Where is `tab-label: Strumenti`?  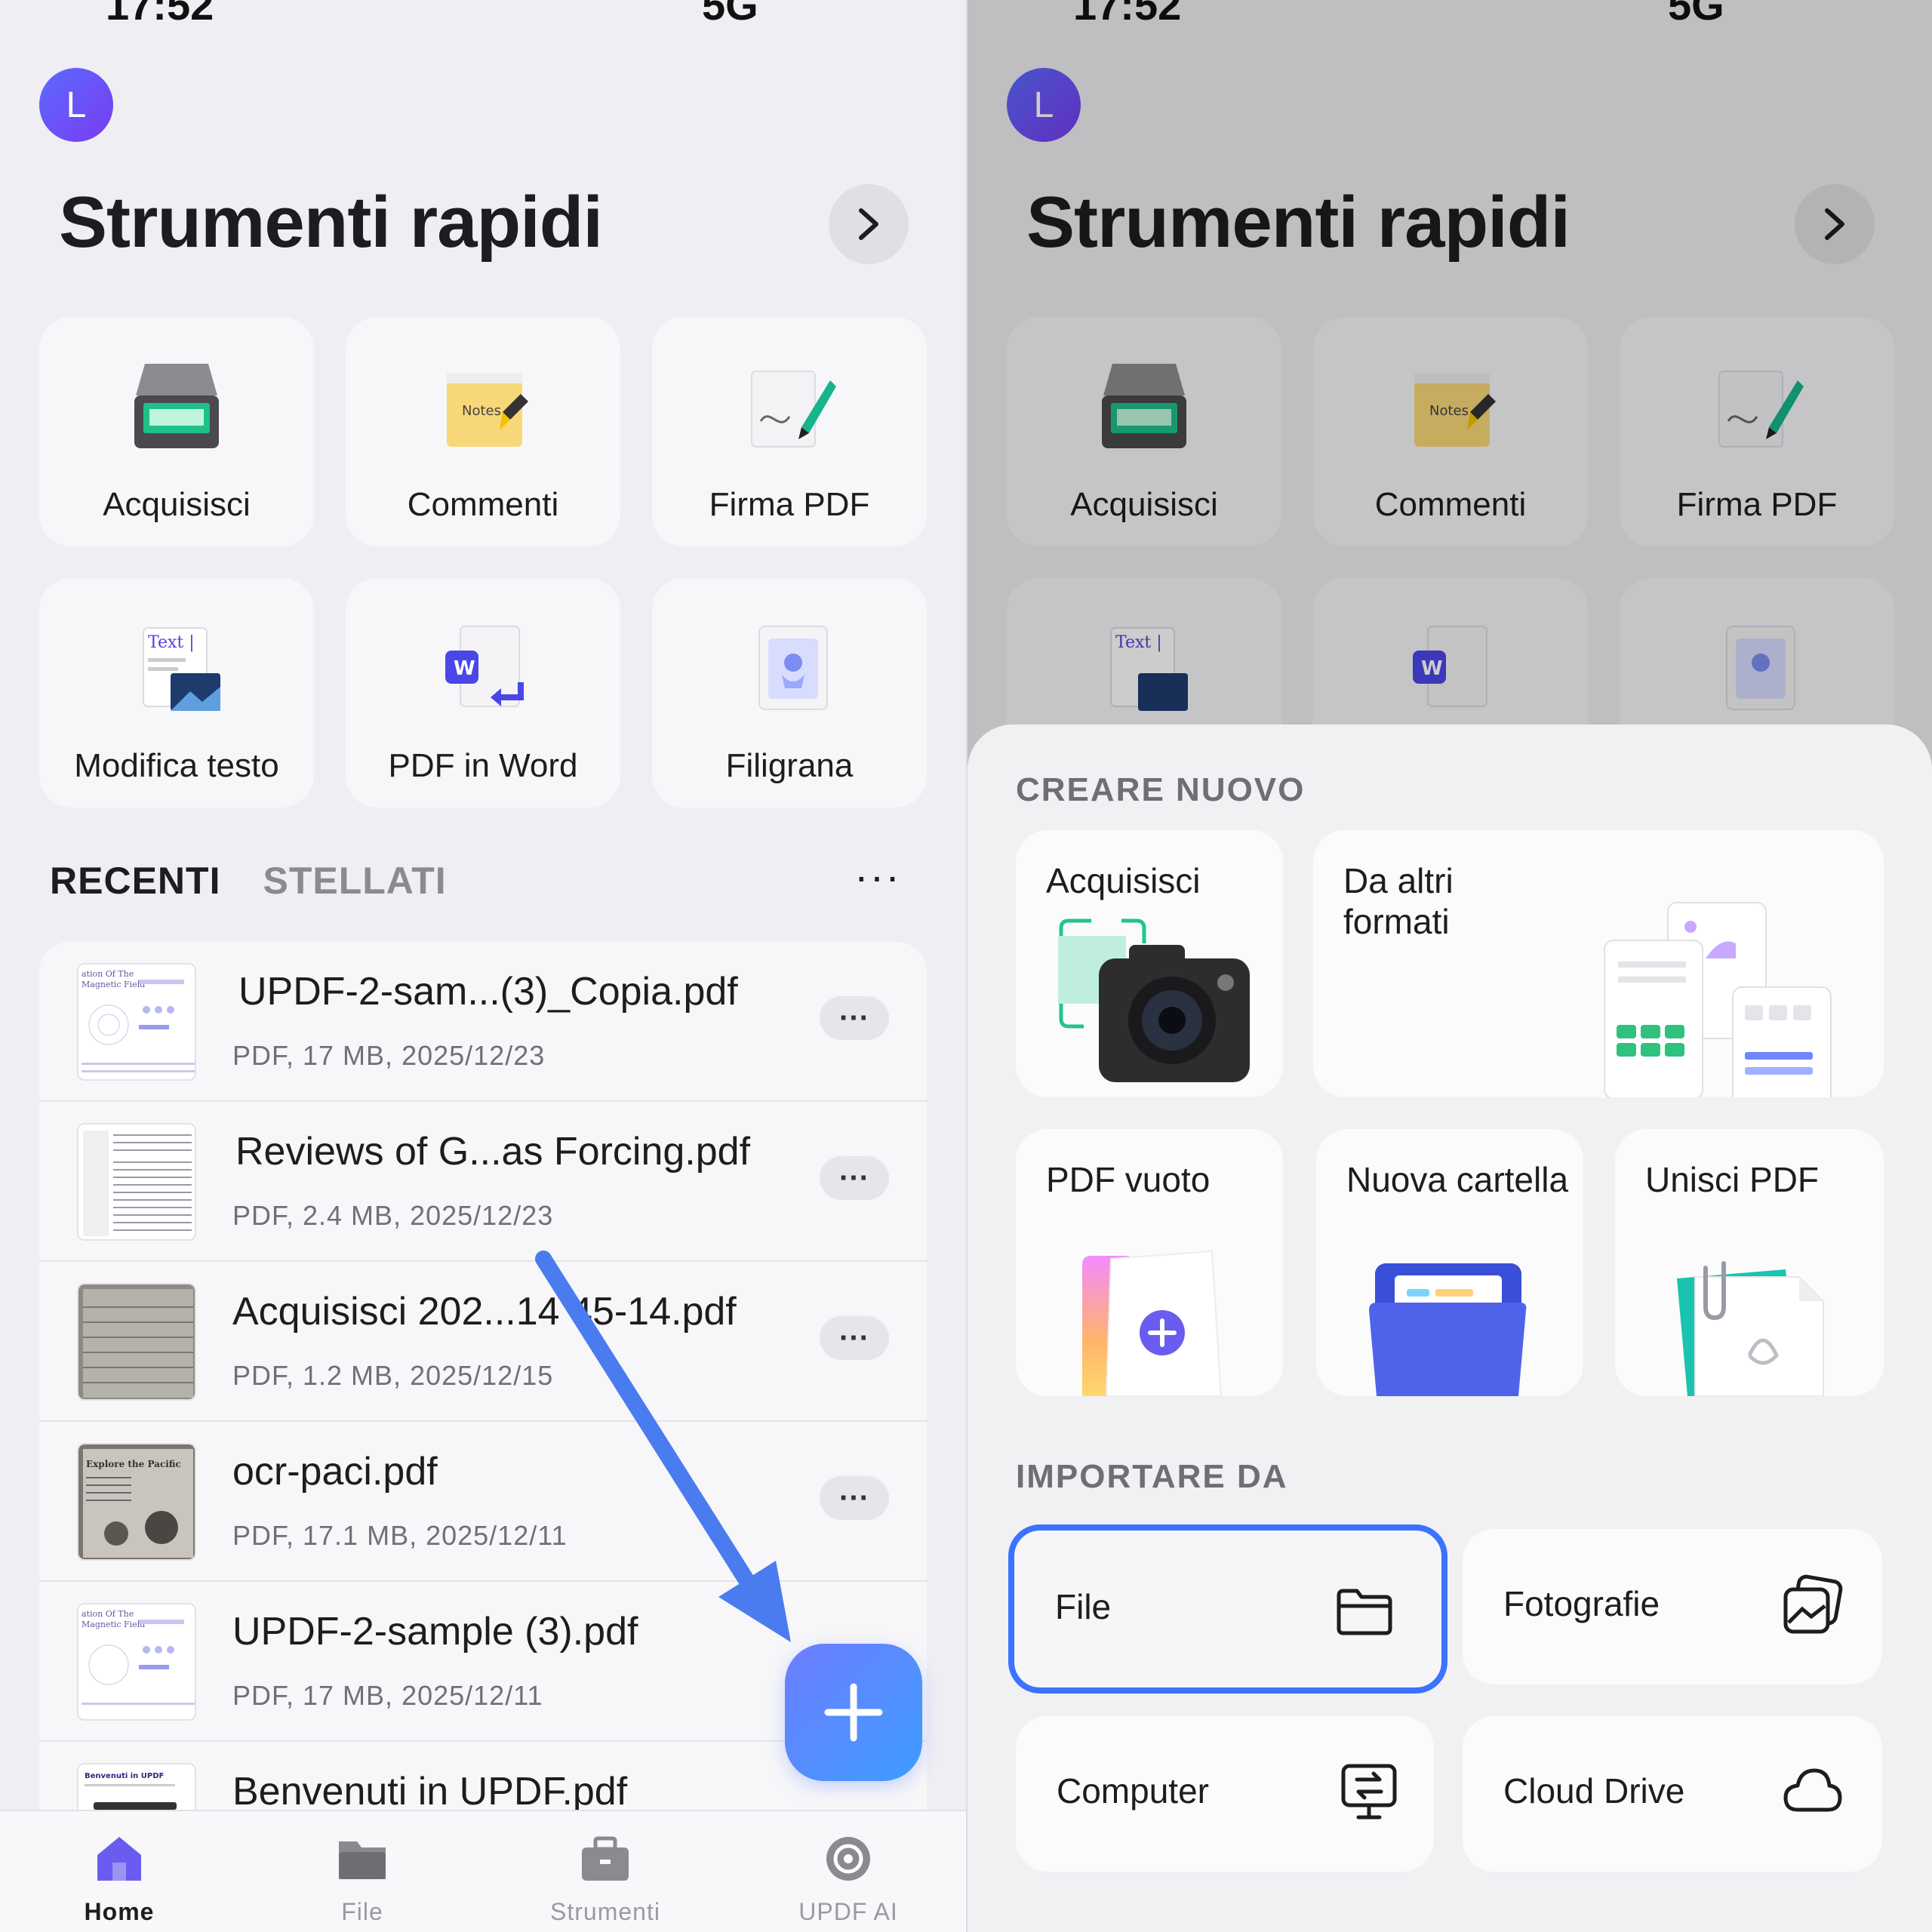
tab-label: Strumenti is located at coordinates (605, 1911).